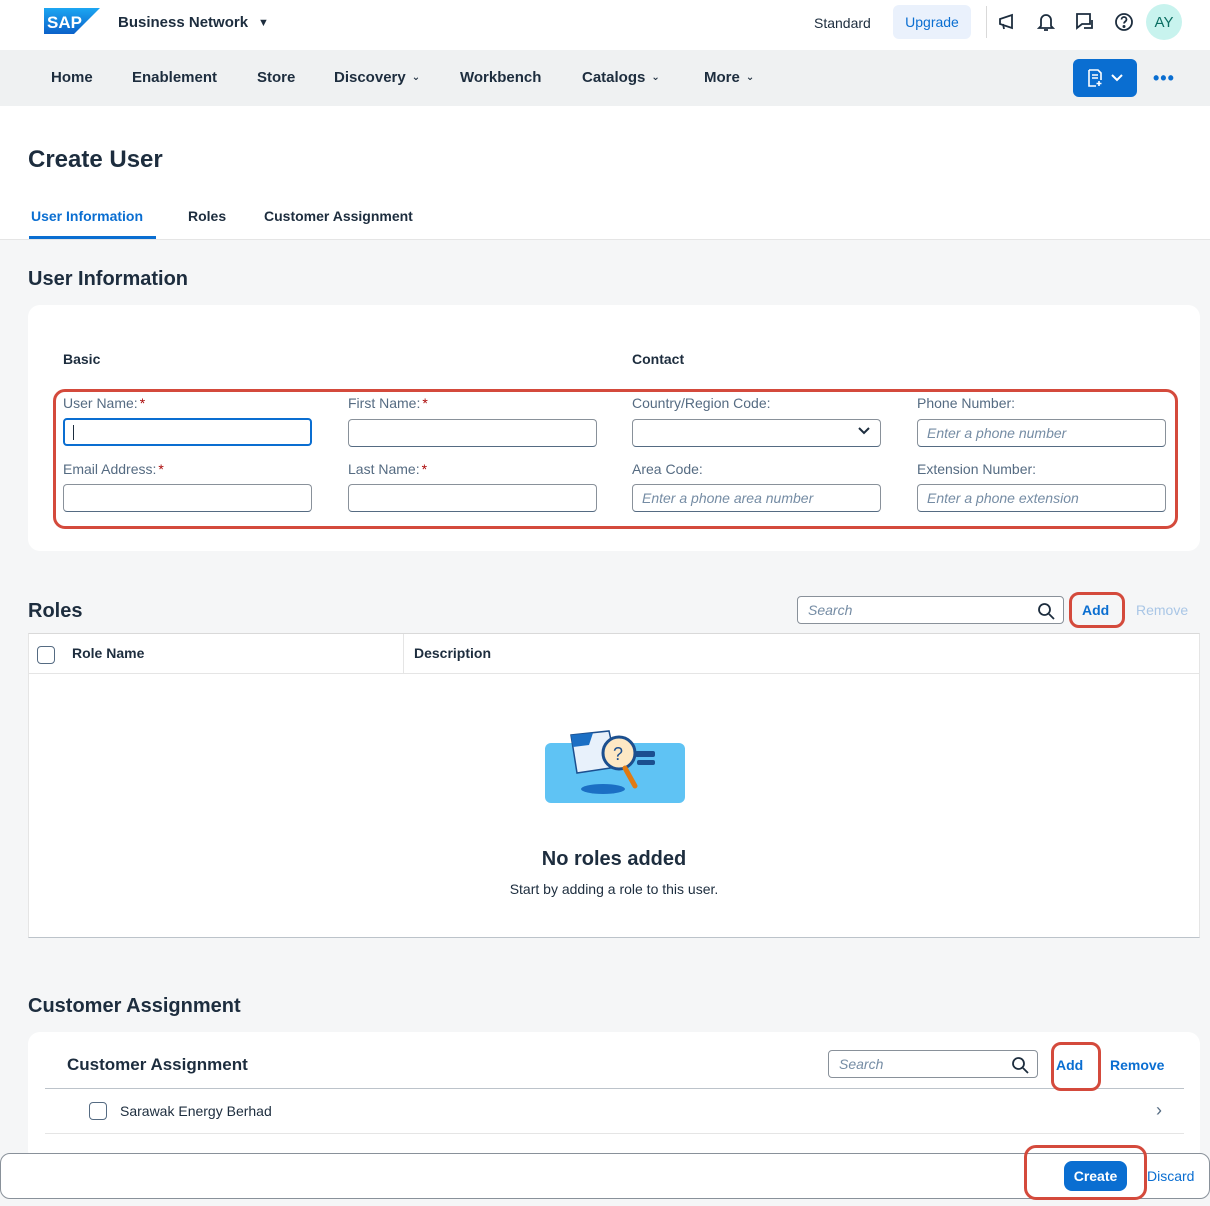  I want to click on upgrade-button: Upgrade, so click(932, 22).